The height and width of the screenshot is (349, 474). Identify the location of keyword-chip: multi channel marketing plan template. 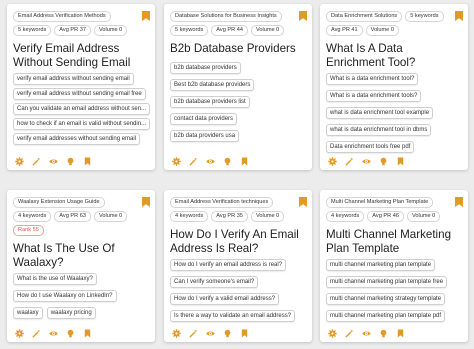
(381, 265).